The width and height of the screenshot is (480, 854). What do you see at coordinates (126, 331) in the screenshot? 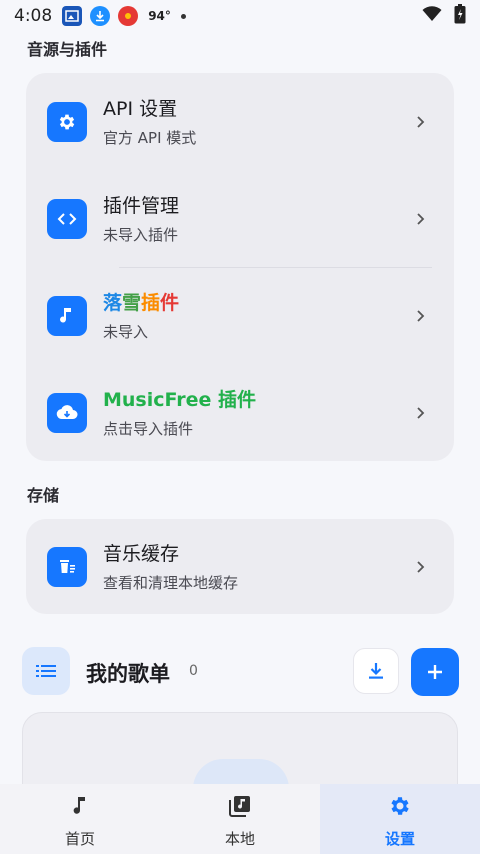
I see `luoxue-plugin-subtitle: 未导入` at bounding box center [126, 331].